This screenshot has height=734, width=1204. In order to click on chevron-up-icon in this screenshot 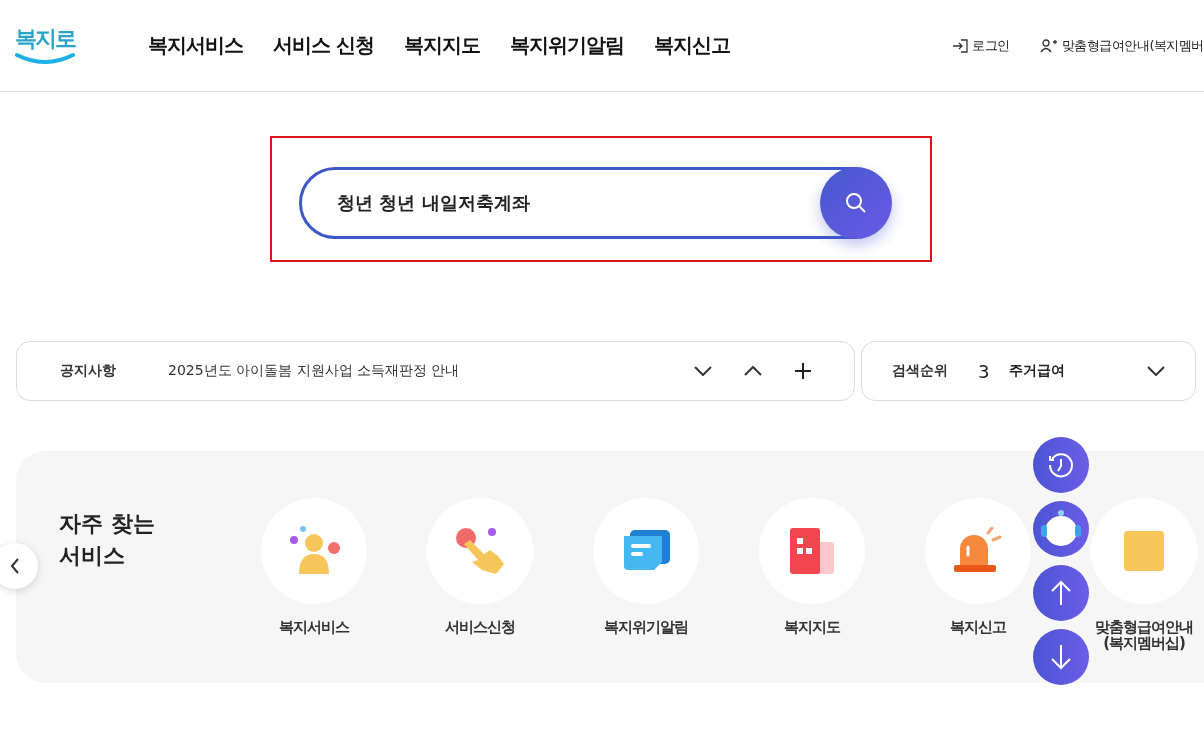, I will do `click(753, 371)`.